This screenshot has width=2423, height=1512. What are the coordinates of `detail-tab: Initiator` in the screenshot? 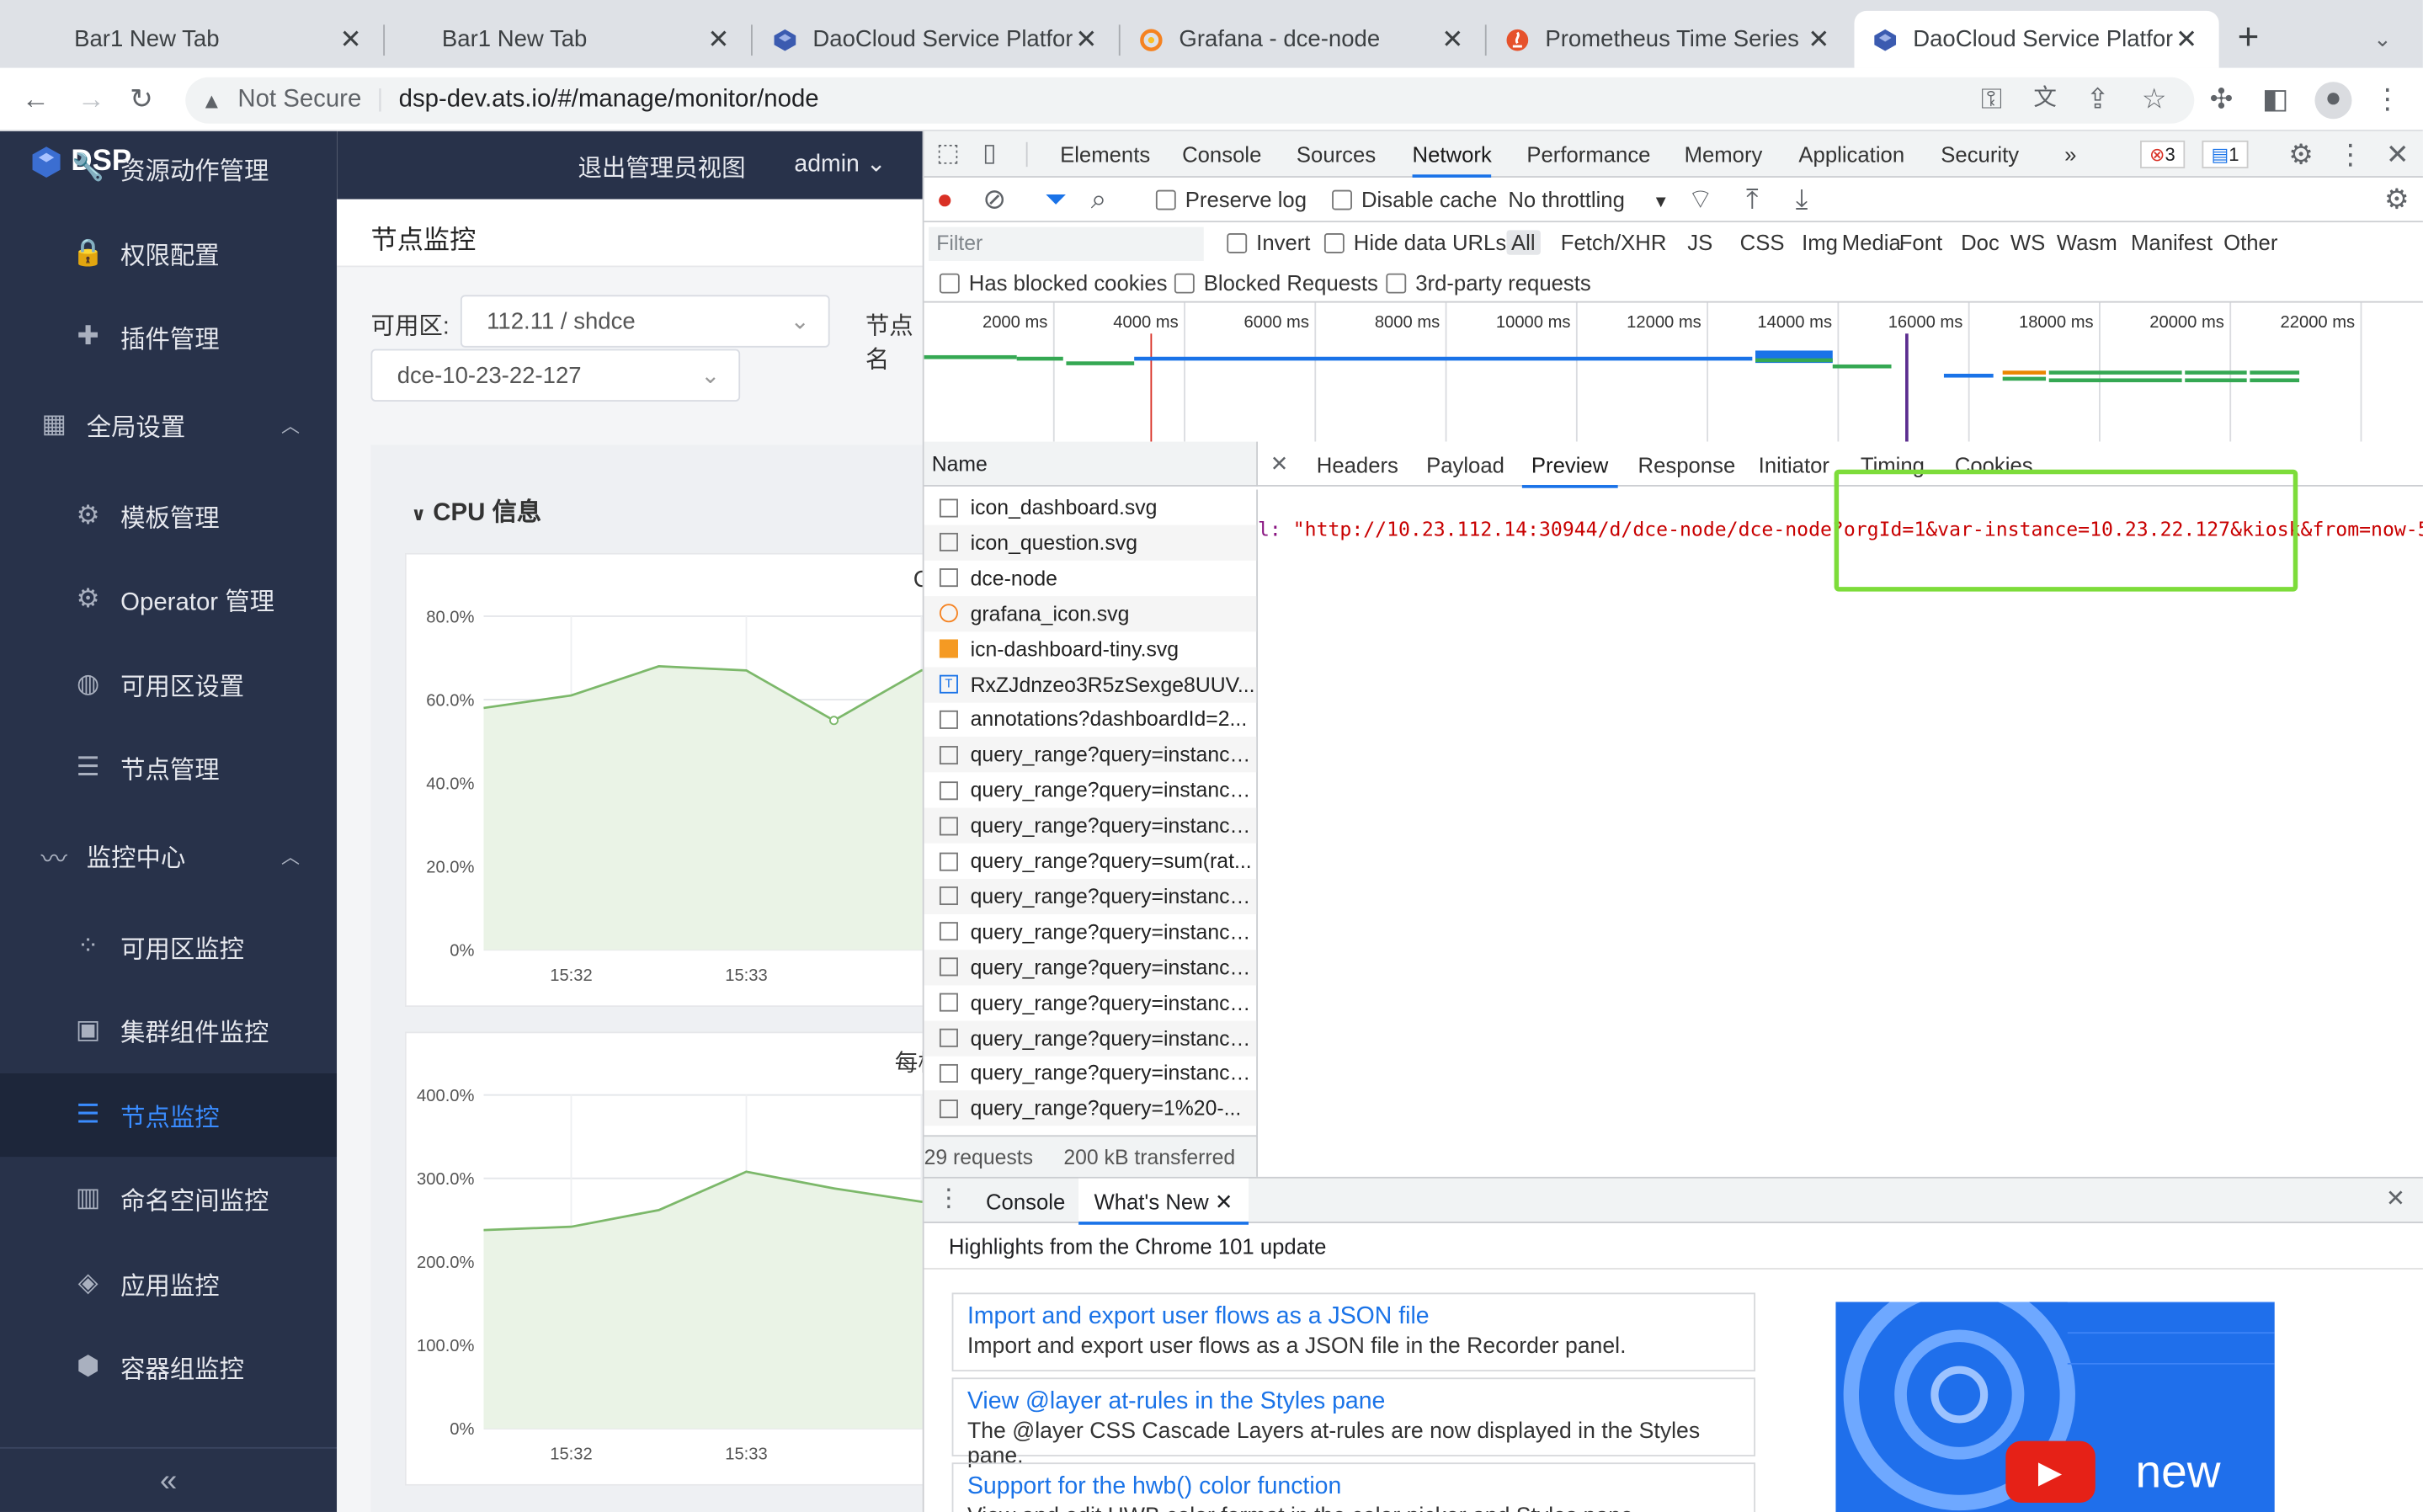 It's located at (1794, 465).